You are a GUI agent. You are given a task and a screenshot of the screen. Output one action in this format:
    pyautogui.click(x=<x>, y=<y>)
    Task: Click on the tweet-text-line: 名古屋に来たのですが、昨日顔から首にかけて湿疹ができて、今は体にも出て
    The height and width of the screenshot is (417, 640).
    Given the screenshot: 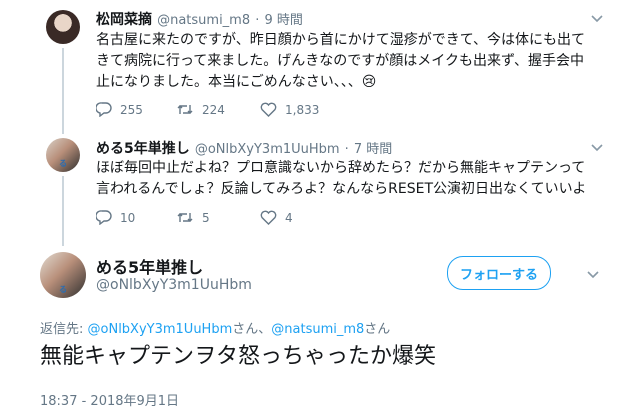 What is the action you would take?
    pyautogui.click(x=341, y=40)
    